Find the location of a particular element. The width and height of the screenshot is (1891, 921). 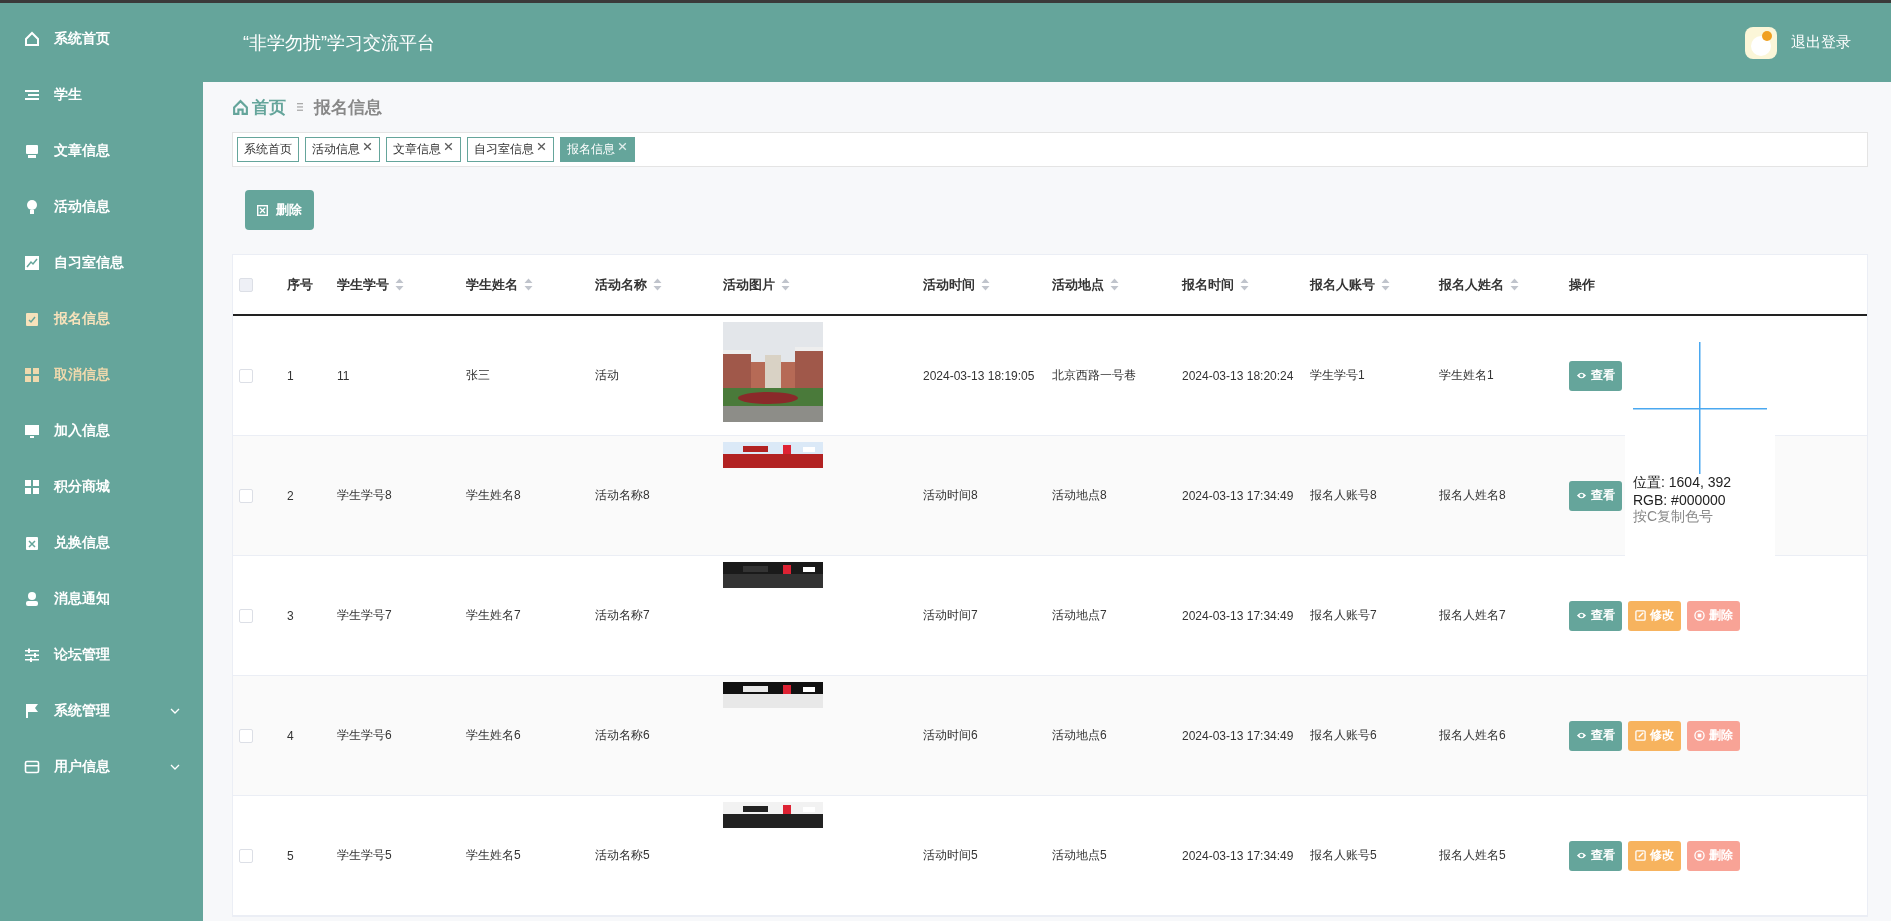

sidebar-item: 用户信息 is located at coordinates (101, 767).